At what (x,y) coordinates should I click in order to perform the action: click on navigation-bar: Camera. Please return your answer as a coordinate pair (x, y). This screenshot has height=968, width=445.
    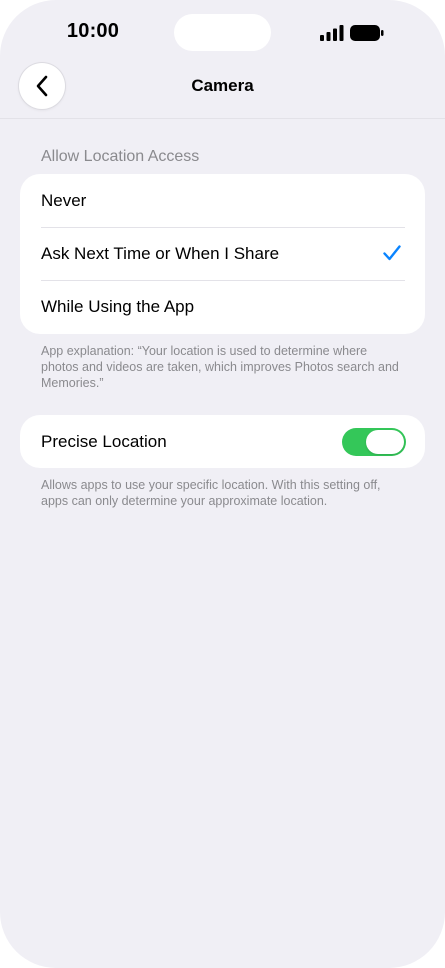
    Looking at the image, I should click on (222, 89).